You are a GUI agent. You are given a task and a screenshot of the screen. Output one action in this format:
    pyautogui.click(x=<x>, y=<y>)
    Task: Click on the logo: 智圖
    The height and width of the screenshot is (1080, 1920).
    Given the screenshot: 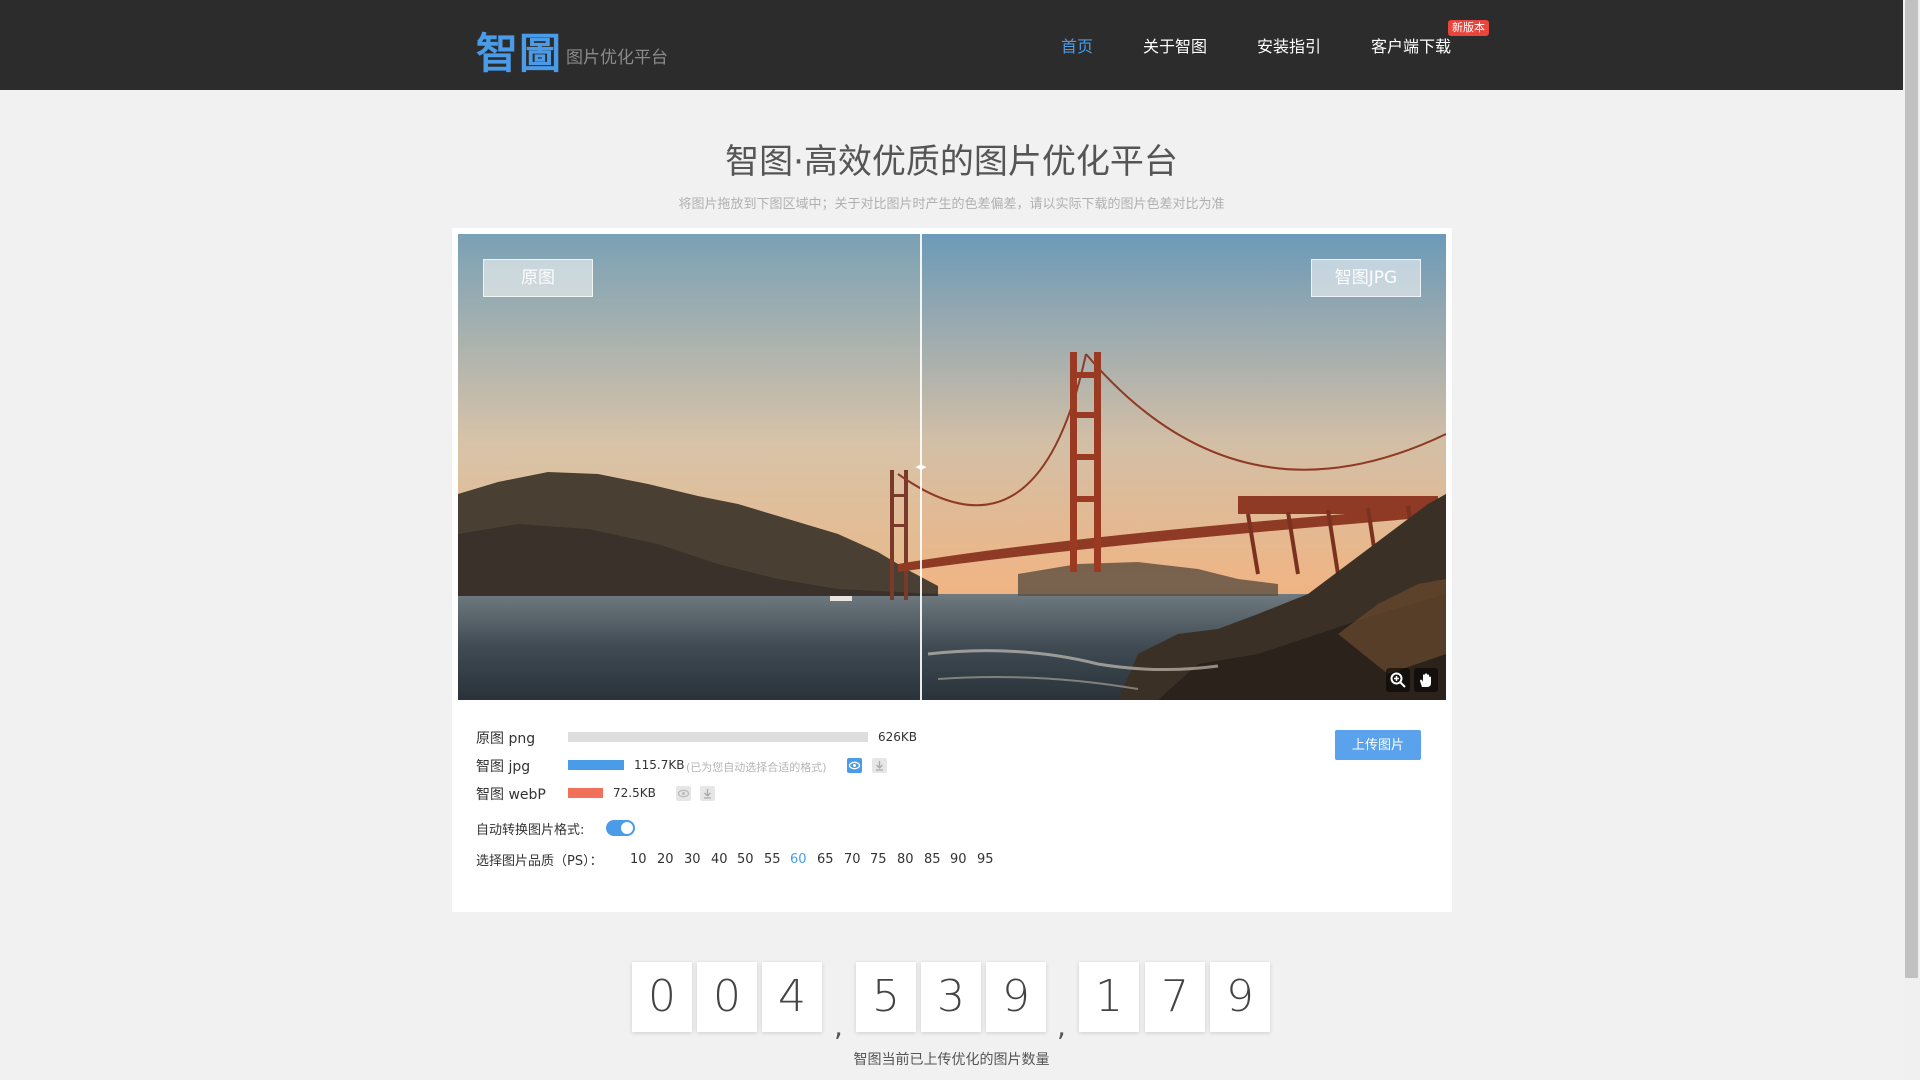 What is the action you would take?
    pyautogui.click(x=519, y=50)
    